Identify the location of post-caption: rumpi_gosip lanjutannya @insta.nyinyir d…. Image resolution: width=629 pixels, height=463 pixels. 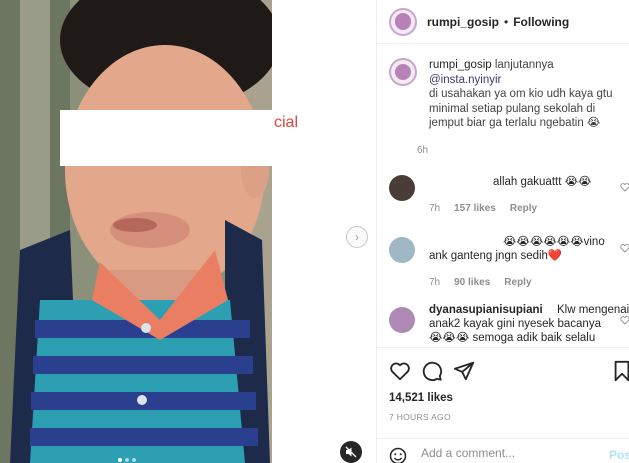
(504, 94).